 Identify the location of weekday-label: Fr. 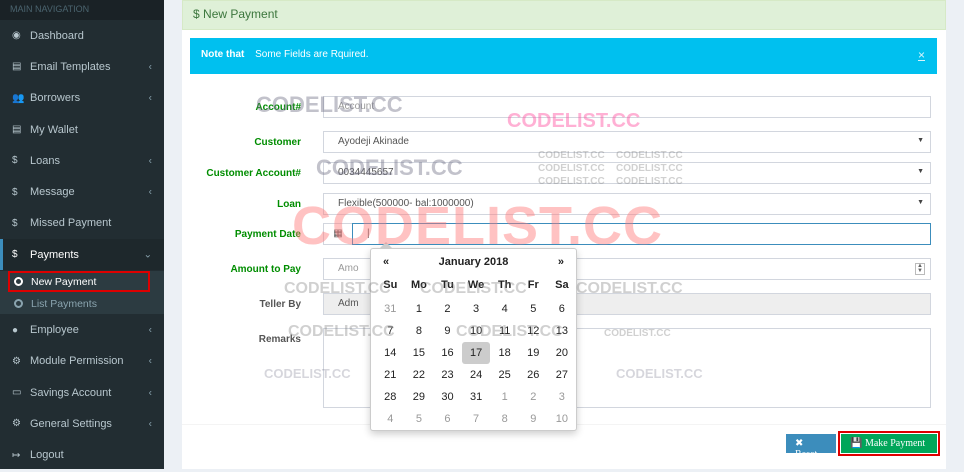
(533, 285).